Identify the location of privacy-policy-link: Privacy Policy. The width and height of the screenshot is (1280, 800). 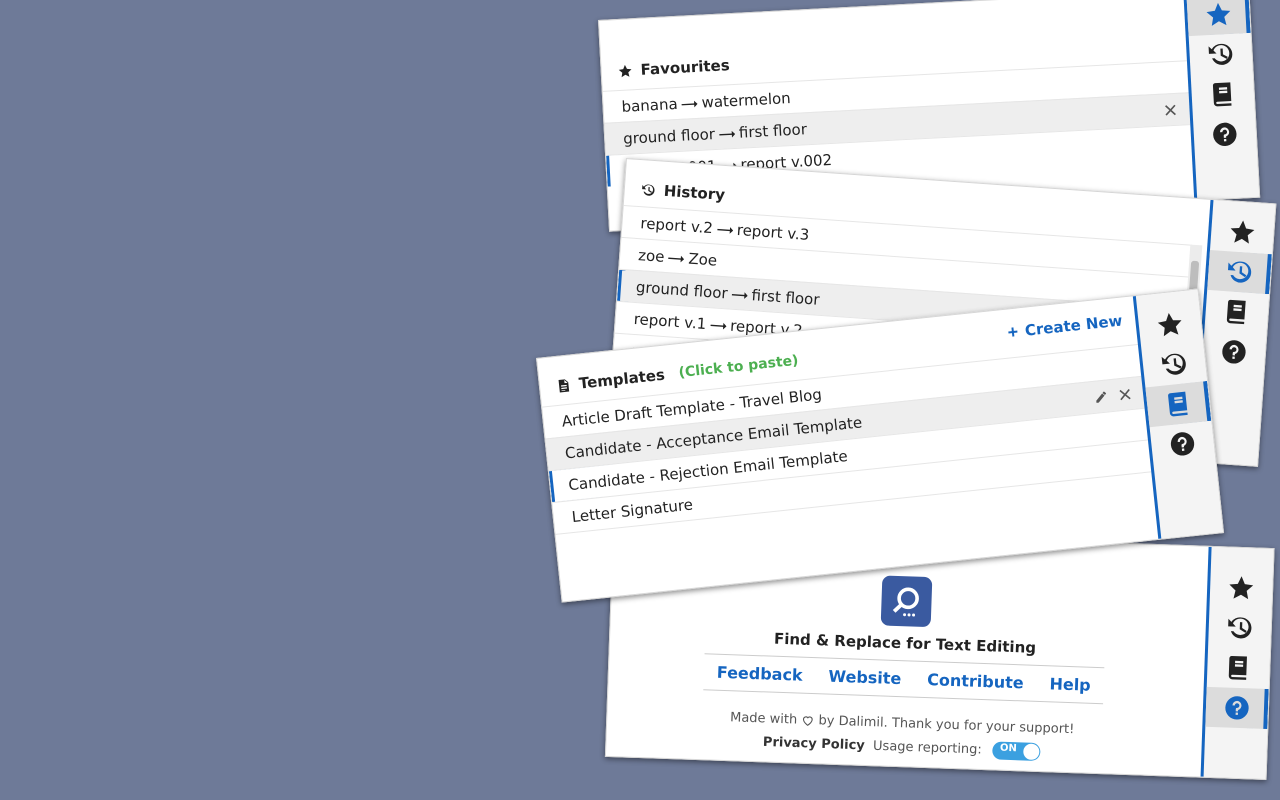
(814, 744).